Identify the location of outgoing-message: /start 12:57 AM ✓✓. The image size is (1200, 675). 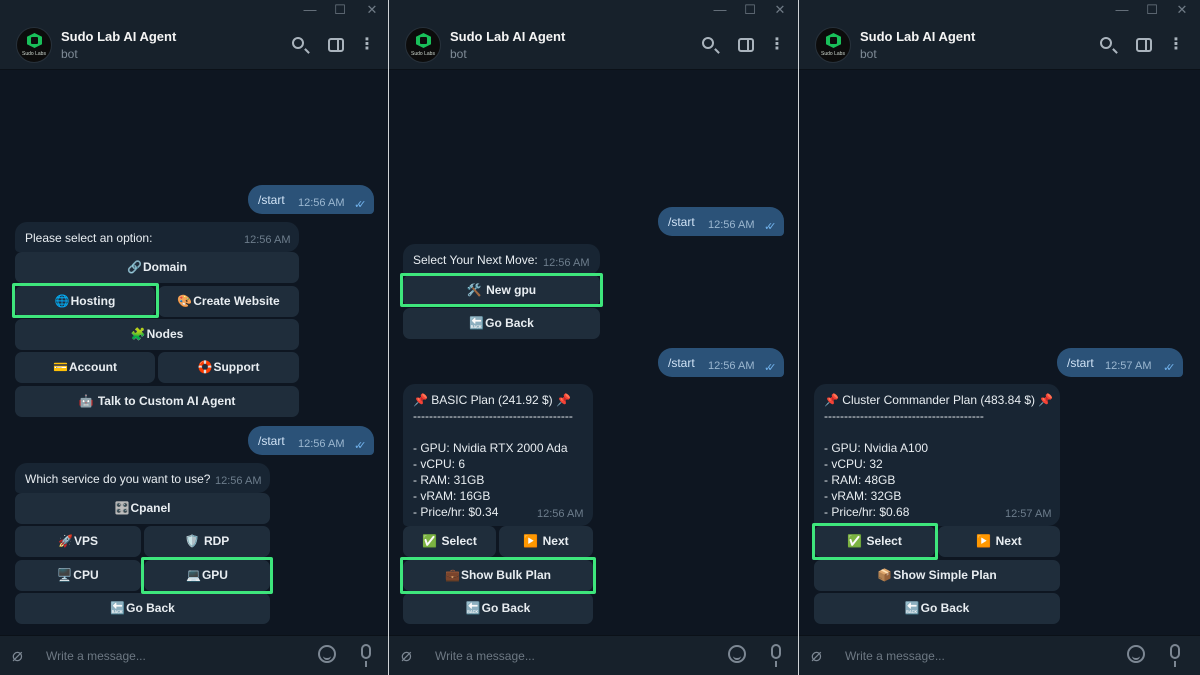
(1120, 362).